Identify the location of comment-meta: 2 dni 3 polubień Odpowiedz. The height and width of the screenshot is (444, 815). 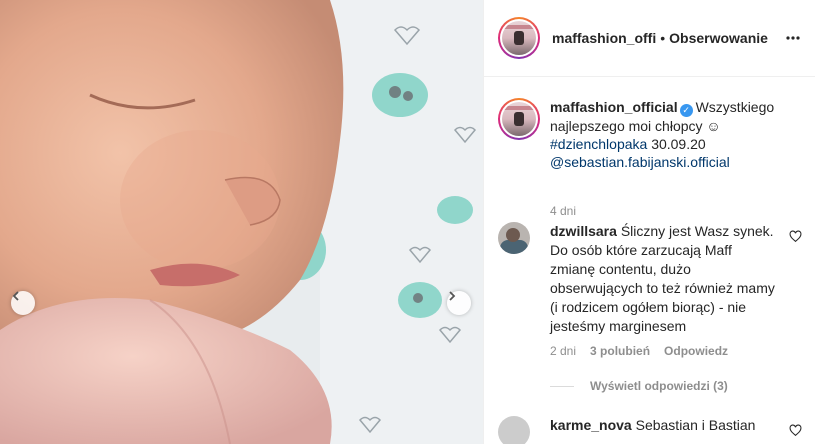
(639, 351).